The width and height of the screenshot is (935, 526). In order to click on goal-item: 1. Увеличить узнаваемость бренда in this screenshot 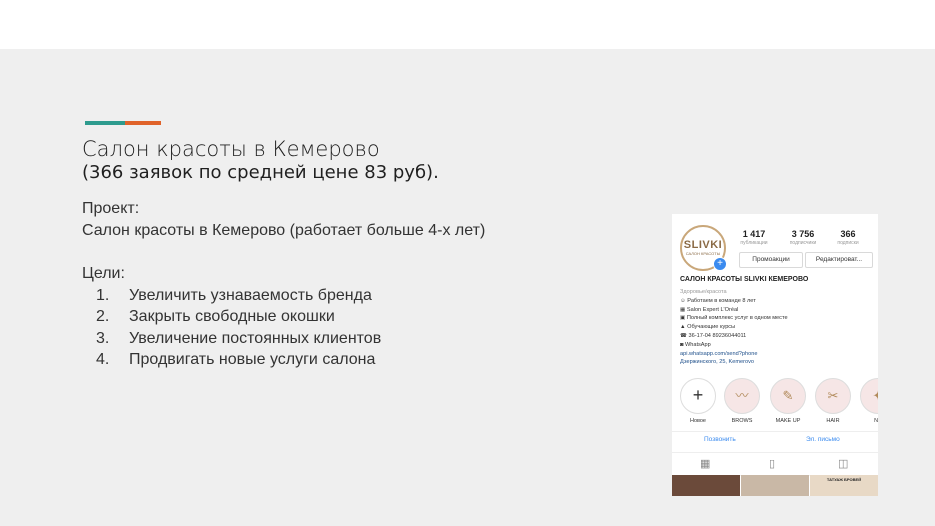, I will do `click(234, 295)`.